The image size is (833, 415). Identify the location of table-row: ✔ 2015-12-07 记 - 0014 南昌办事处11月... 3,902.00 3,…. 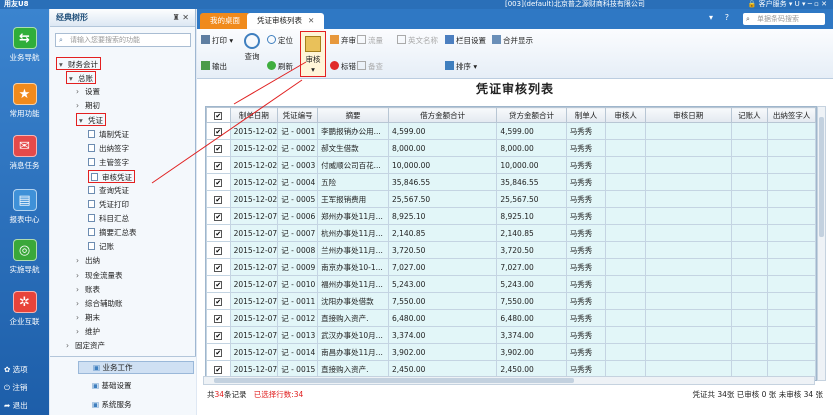
(511, 352).